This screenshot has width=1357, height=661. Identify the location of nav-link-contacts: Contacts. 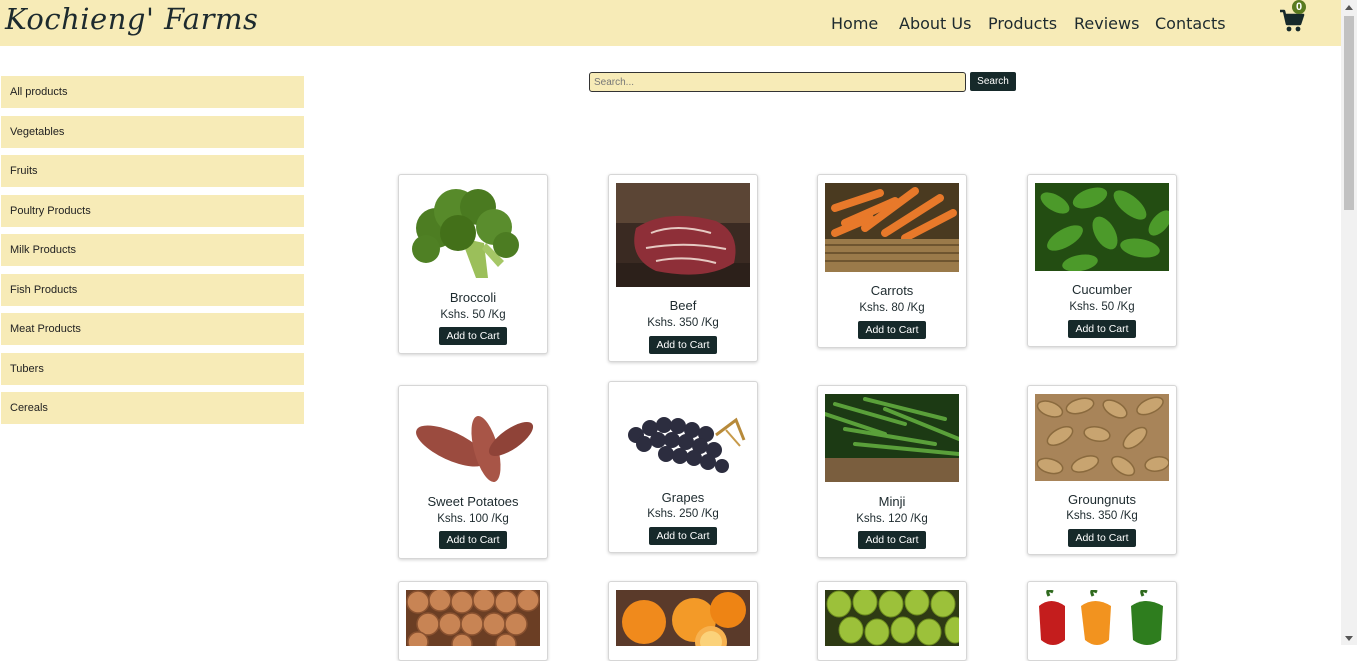
(1190, 23).